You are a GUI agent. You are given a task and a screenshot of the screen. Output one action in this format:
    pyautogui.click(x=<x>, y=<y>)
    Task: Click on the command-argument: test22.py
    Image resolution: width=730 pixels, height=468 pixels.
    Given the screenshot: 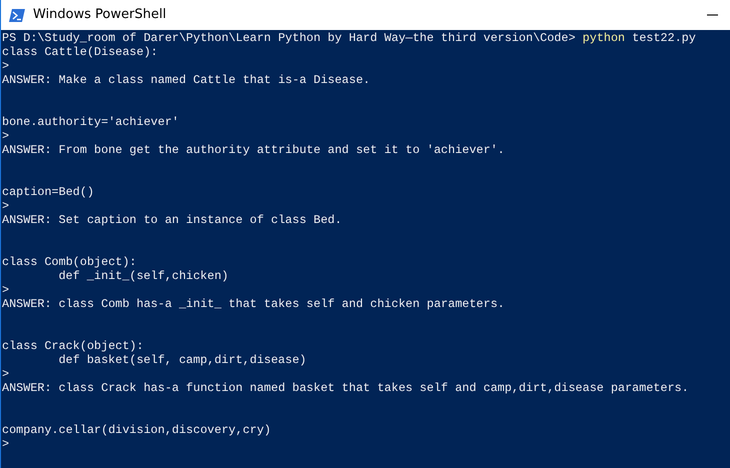 What is the action you would take?
    pyautogui.click(x=664, y=38)
    